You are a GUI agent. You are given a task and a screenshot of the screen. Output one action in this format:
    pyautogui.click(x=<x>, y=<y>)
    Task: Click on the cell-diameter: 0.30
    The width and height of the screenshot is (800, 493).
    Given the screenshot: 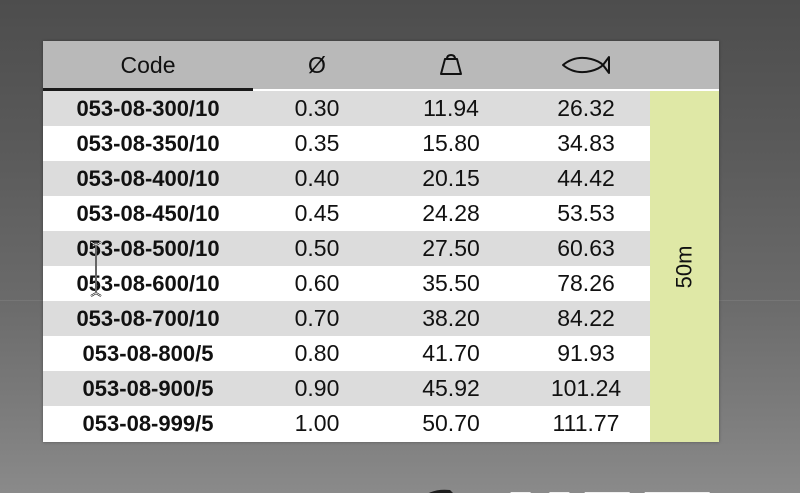 What is the action you would take?
    pyautogui.click(x=317, y=108)
    